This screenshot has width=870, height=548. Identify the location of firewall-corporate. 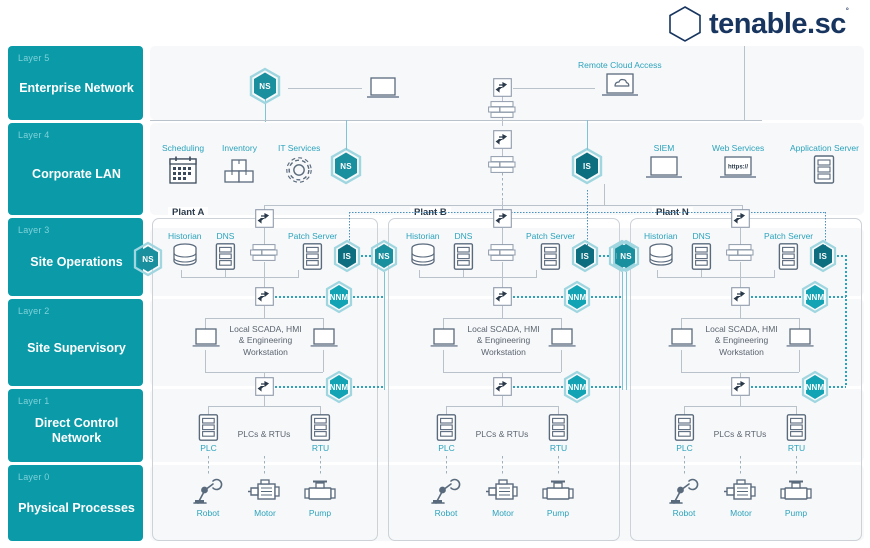
(502, 164).